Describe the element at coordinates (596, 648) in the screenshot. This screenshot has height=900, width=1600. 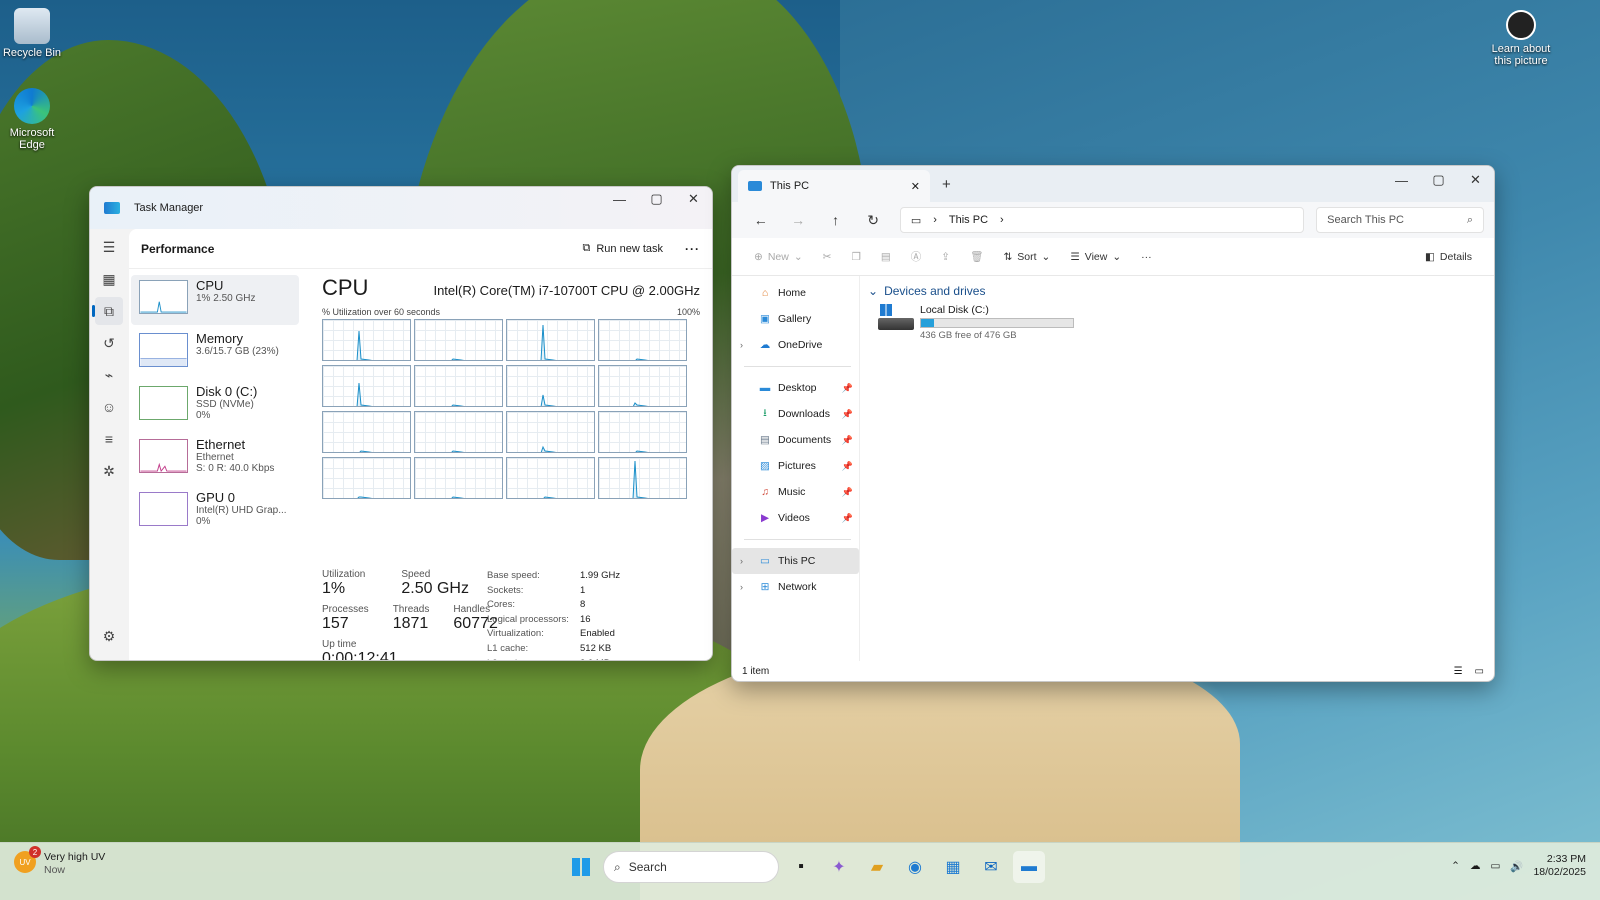
I see `spec-value: 512 KB` at that location.